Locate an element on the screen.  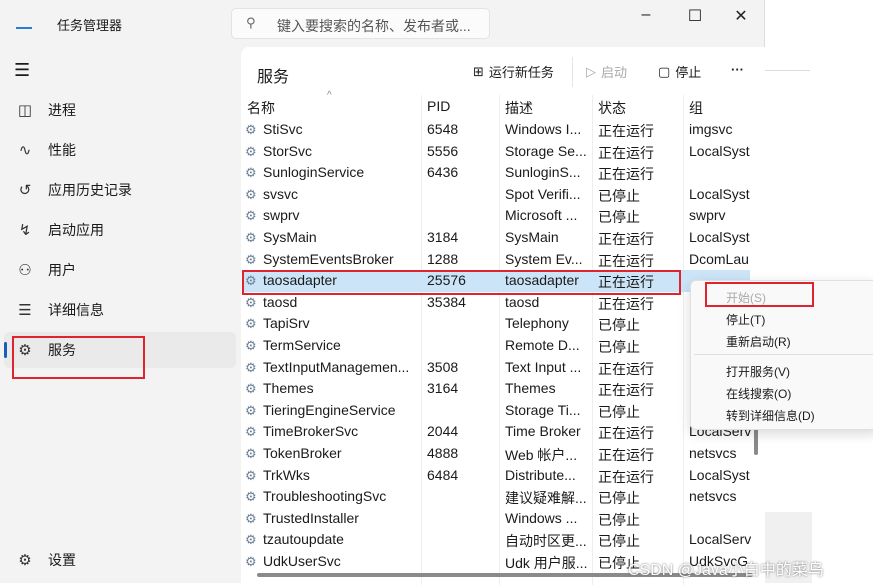
sidebar-item-0: ◫ 进程 is located at coordinates (120, 110).